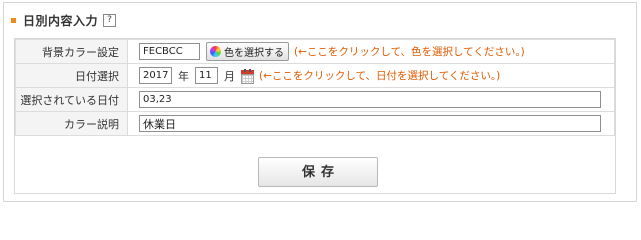 This screenshot has width=641, height=240. Describe the element at coordinates (169, 51) in the screenshot. I see `bg-color-input` at that location.